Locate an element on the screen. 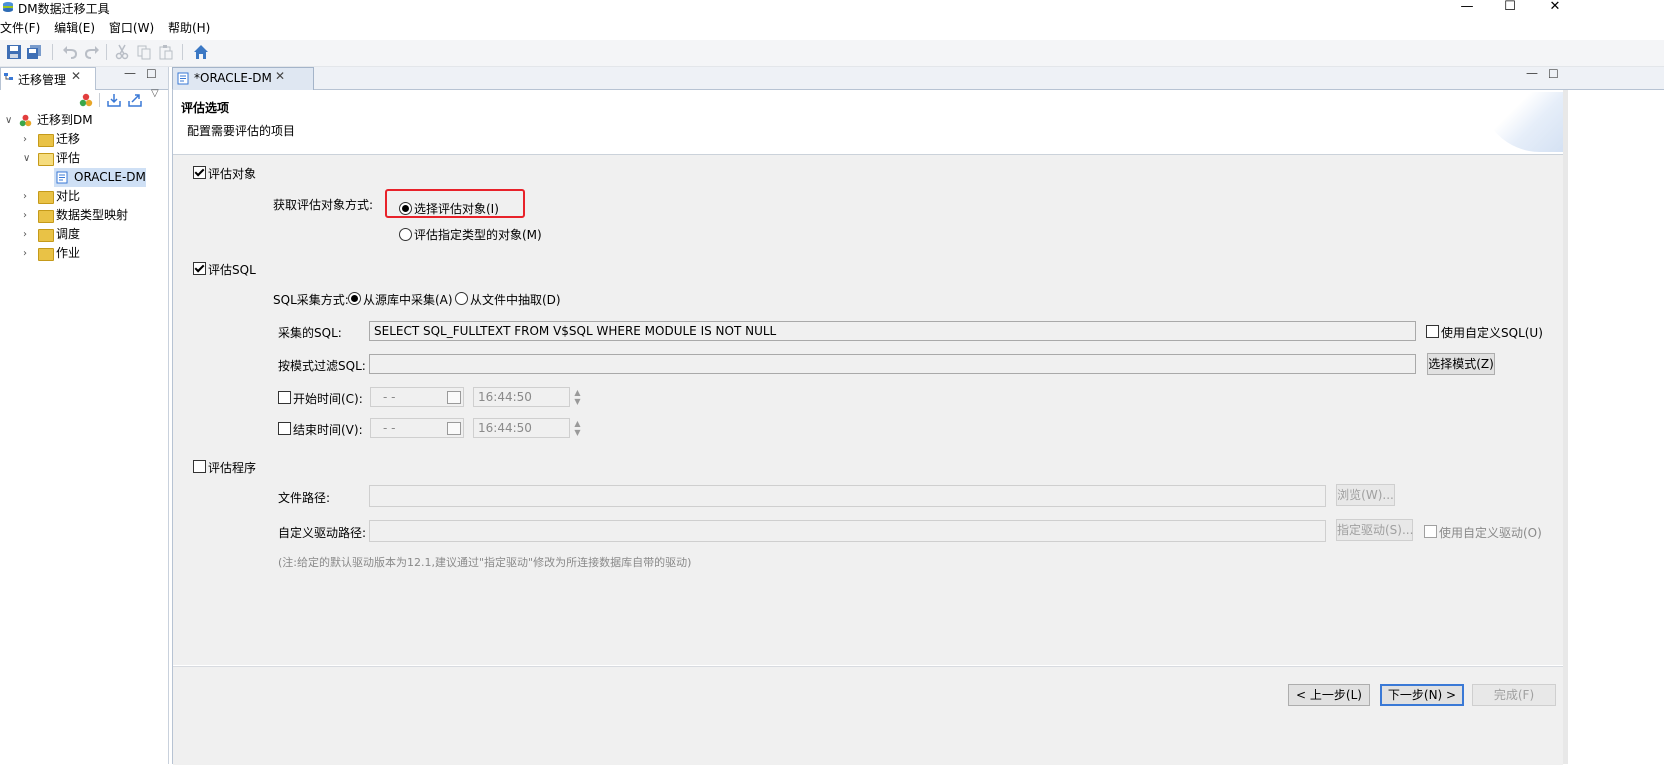 Image resolution: width=1664 pixels, height=765 pixels. extract-from-file-radio is located at coordinates (461, 298).